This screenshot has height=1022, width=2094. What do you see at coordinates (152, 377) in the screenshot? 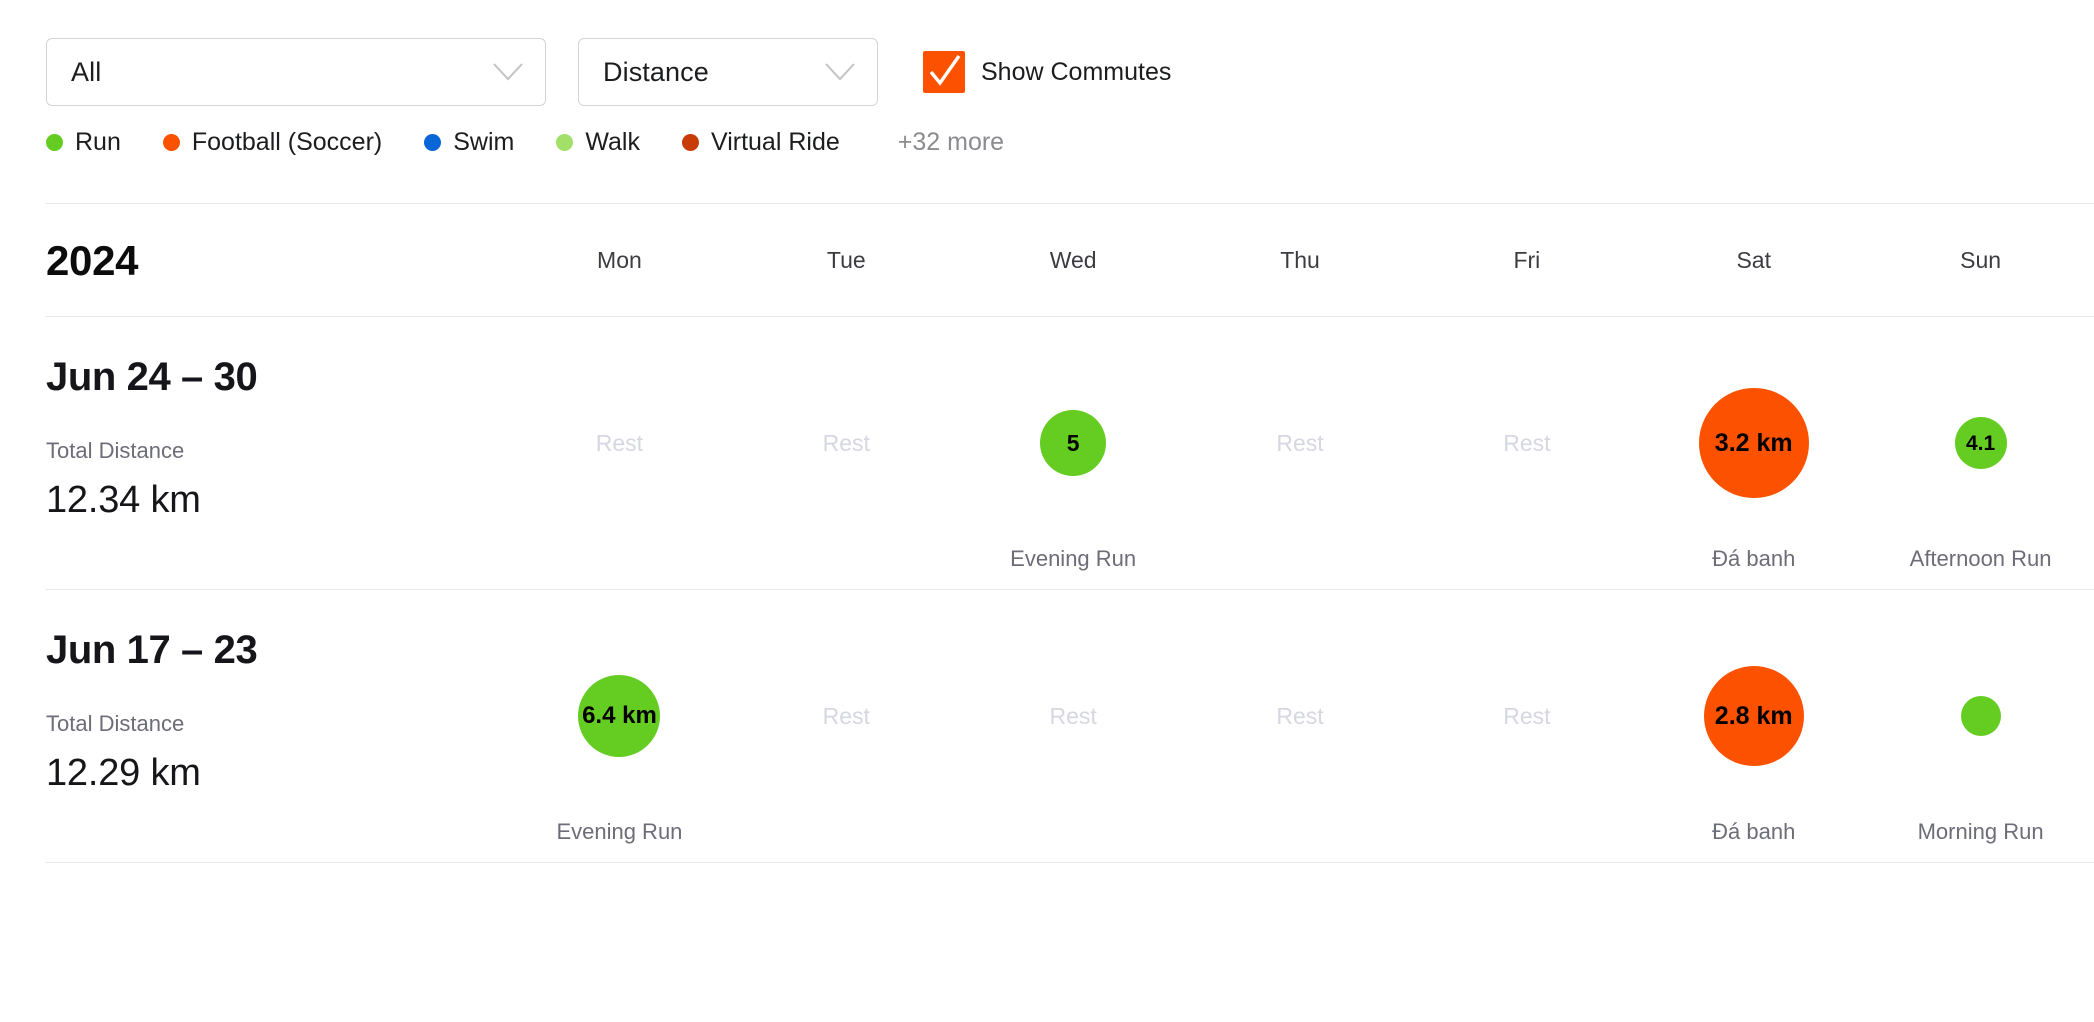
I see `week-title: Jun 24 – 30` at bounding box center [152, 377].